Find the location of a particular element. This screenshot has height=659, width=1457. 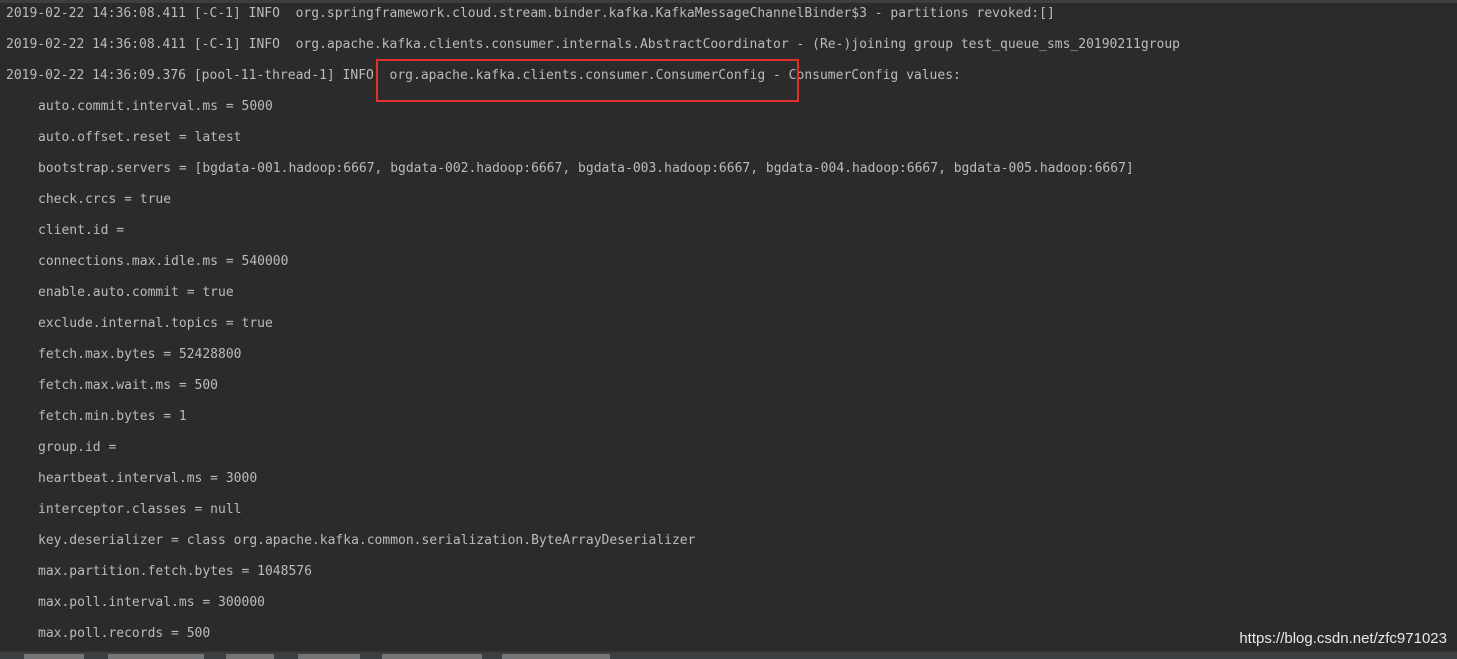

config-line: heartbeat.interval.ms = 3000 is located at coordinates (148, 478).